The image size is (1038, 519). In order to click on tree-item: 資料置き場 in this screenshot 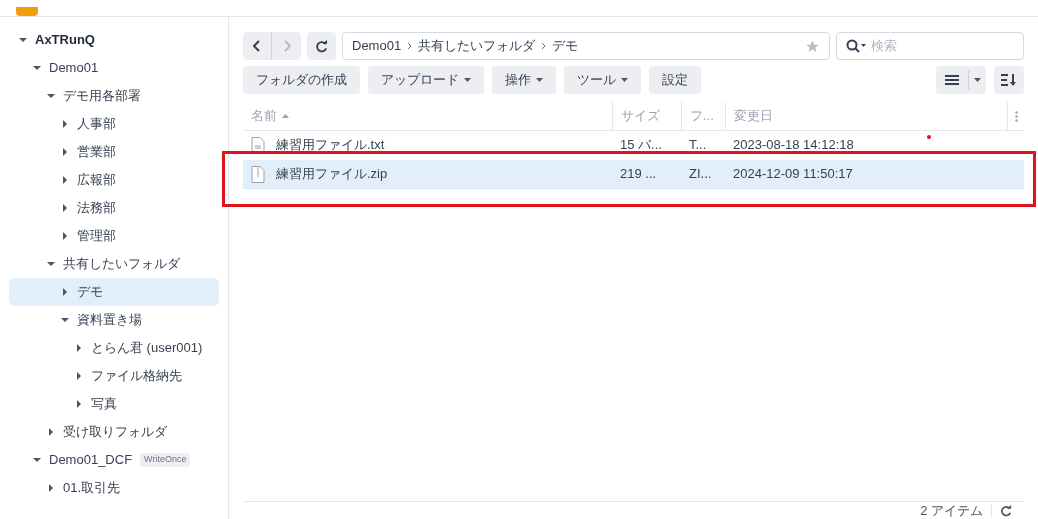, I will do `click(114, 320)`.